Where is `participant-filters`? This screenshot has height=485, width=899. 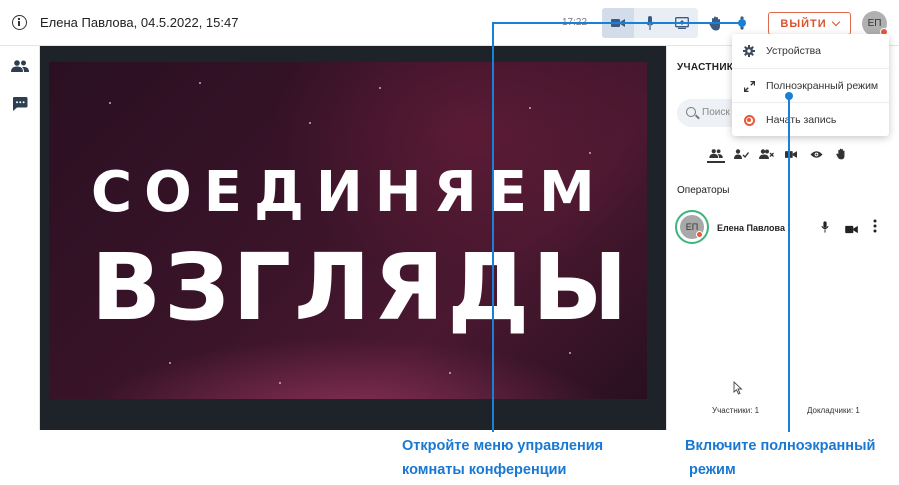
participant-filters is located at coordinates (782, 154).